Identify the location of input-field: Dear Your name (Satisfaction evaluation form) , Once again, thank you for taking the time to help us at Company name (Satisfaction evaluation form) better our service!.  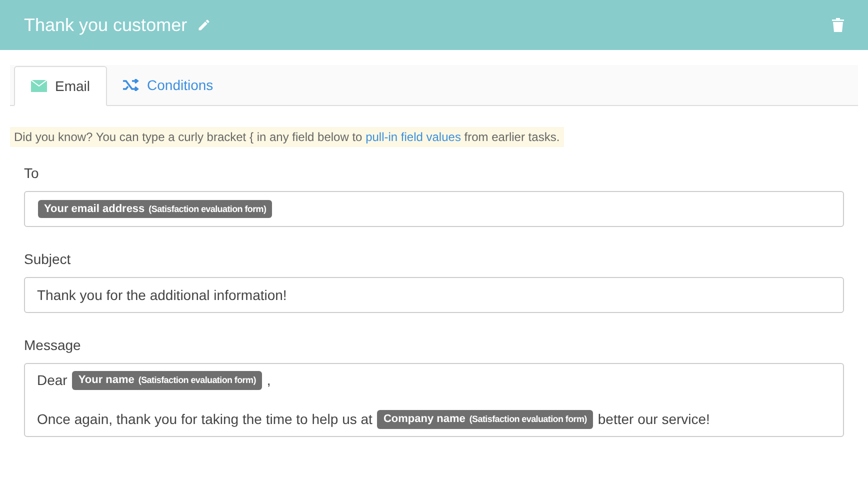
(434, 400).